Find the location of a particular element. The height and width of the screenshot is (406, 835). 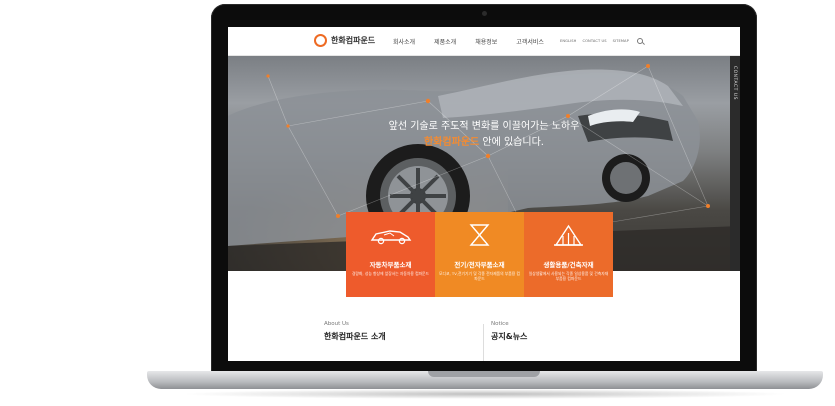

menu-item-careers: 채용정보 is located at coordinates (486, 41).